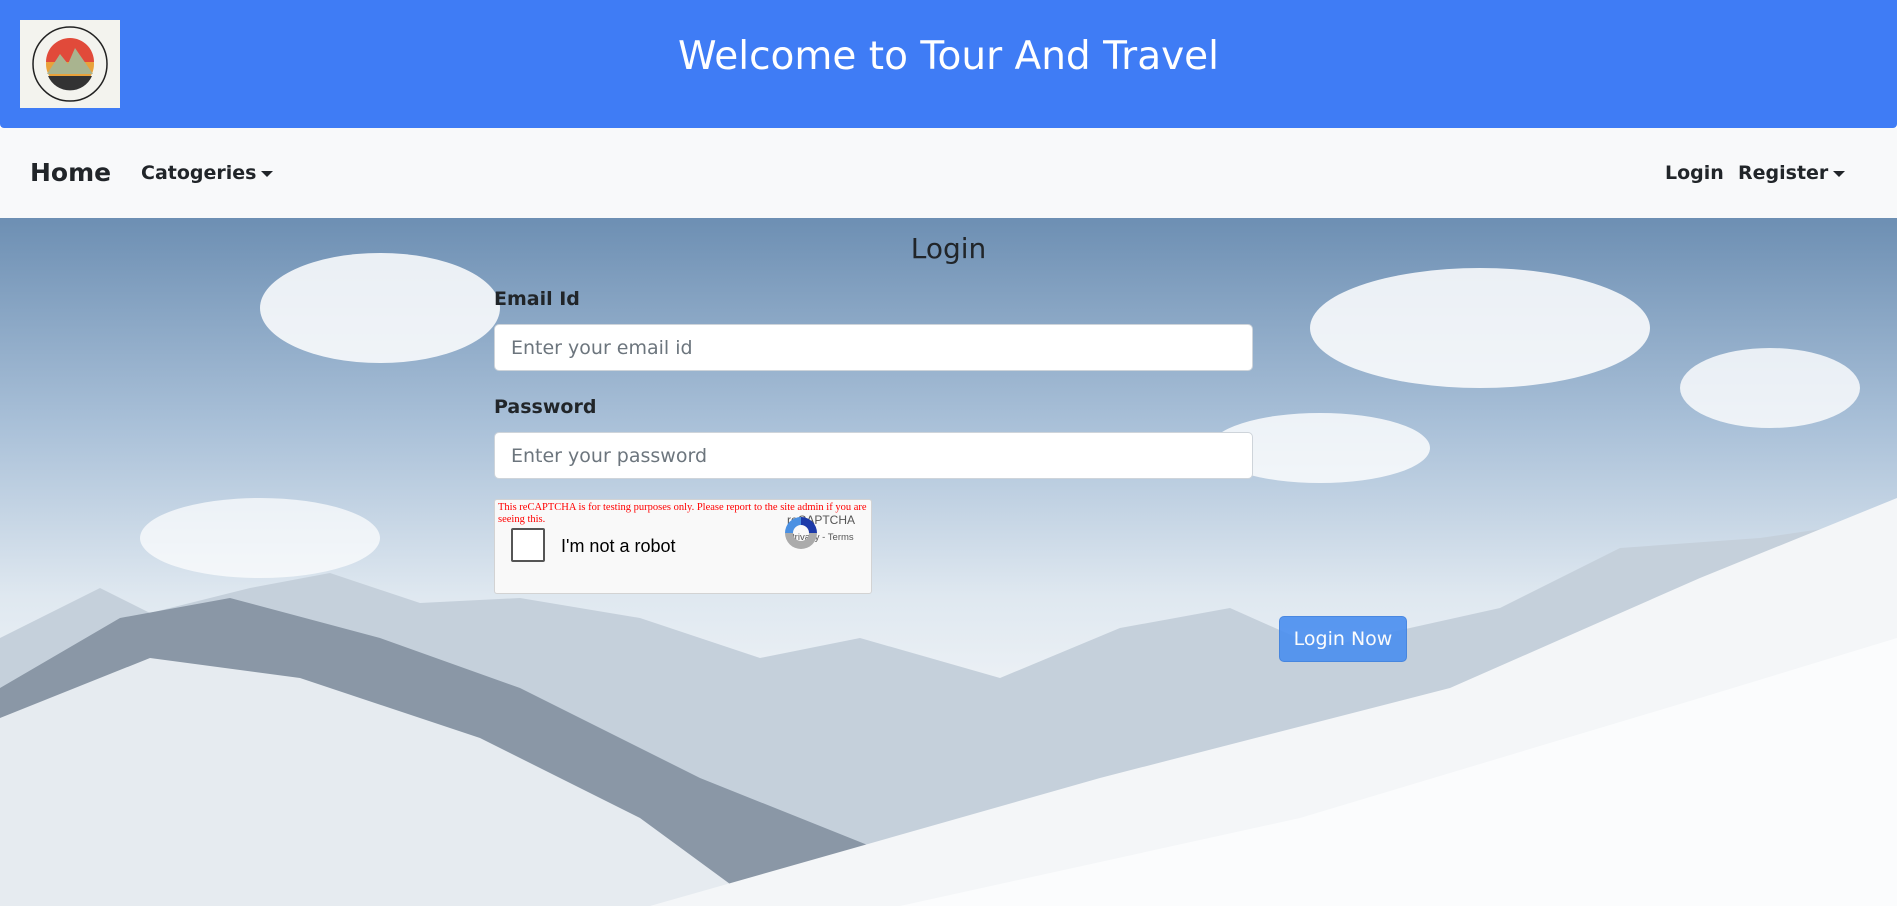  Describe the element at coordinates (948, 173) in the screenshot. I see `navbar: Home Catogeries Login Register` at that location.